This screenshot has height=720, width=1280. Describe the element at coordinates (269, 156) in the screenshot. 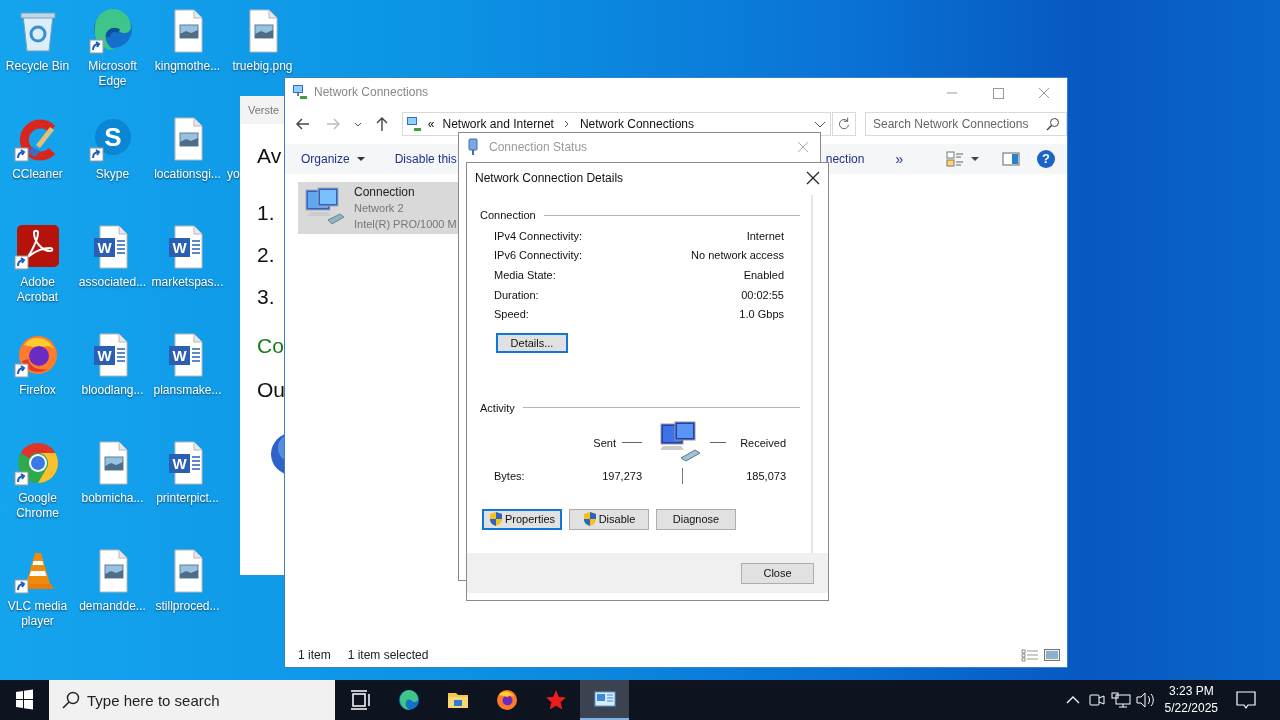

I see `page-text: Av` at that location.